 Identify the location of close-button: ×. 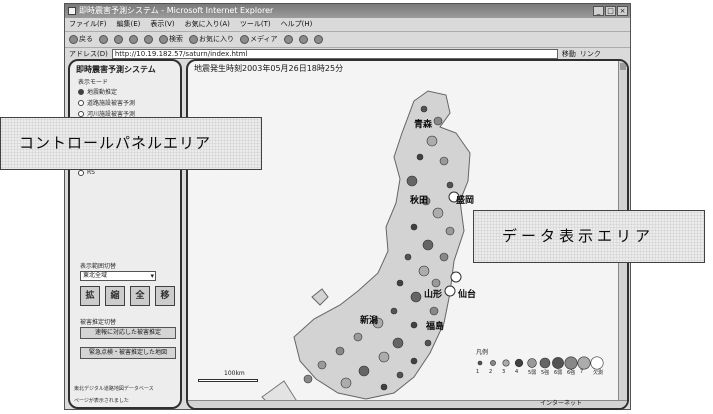
(622, 11).